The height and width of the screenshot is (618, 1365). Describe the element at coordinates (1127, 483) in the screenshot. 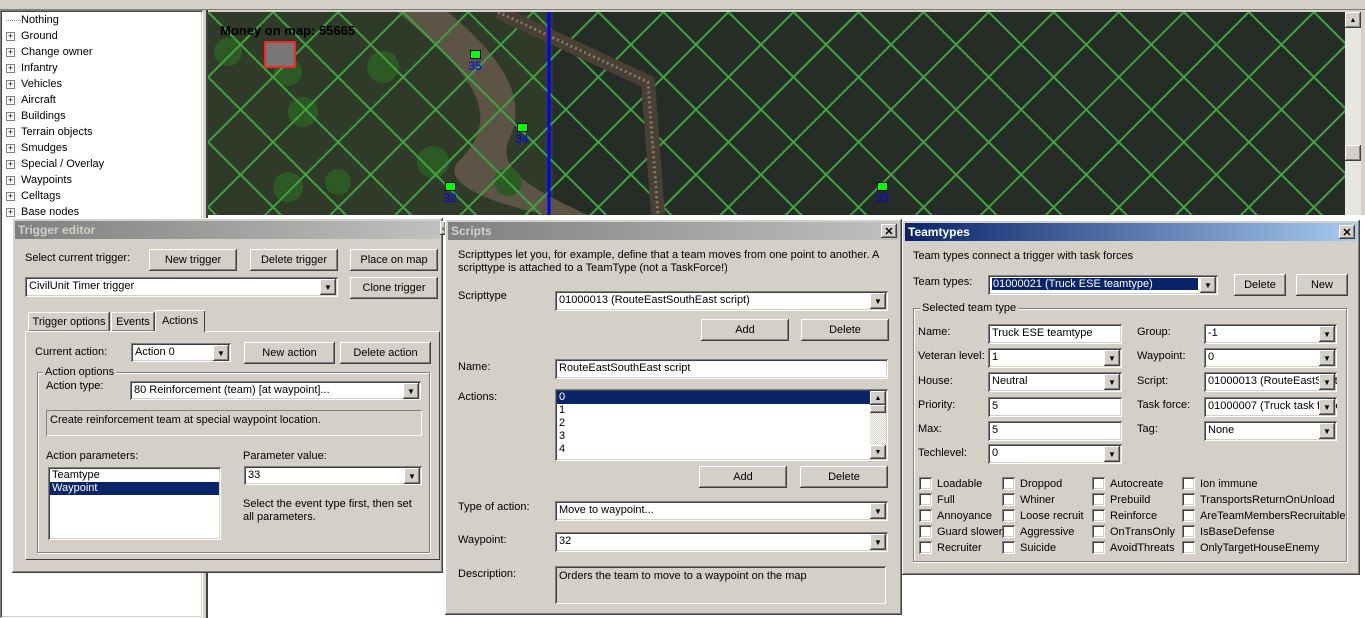

I see `checkbox: Autocreate` at that location.